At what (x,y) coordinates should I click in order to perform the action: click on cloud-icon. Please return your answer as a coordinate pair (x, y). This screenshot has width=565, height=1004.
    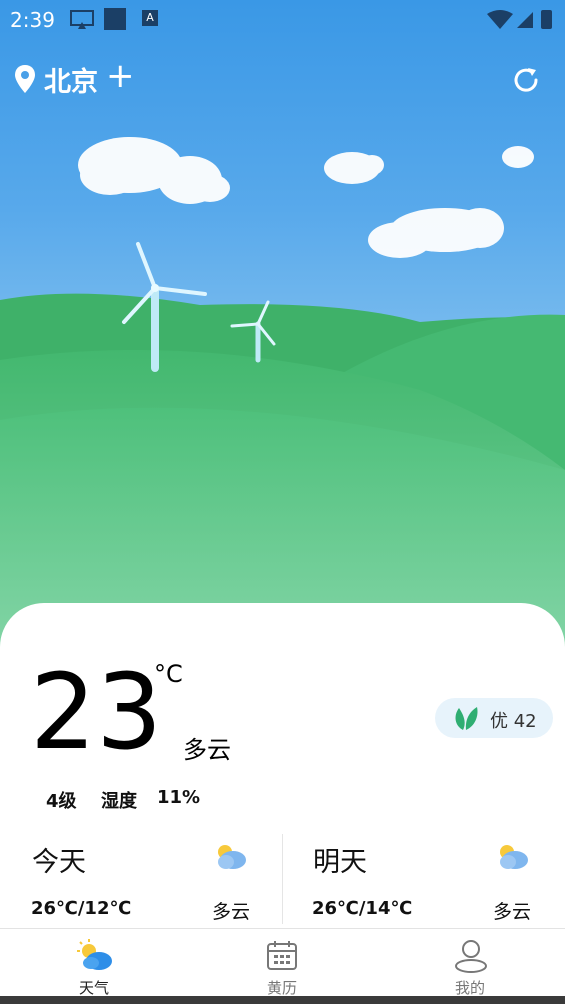
    Looking at the image, I should click on (306, 197).